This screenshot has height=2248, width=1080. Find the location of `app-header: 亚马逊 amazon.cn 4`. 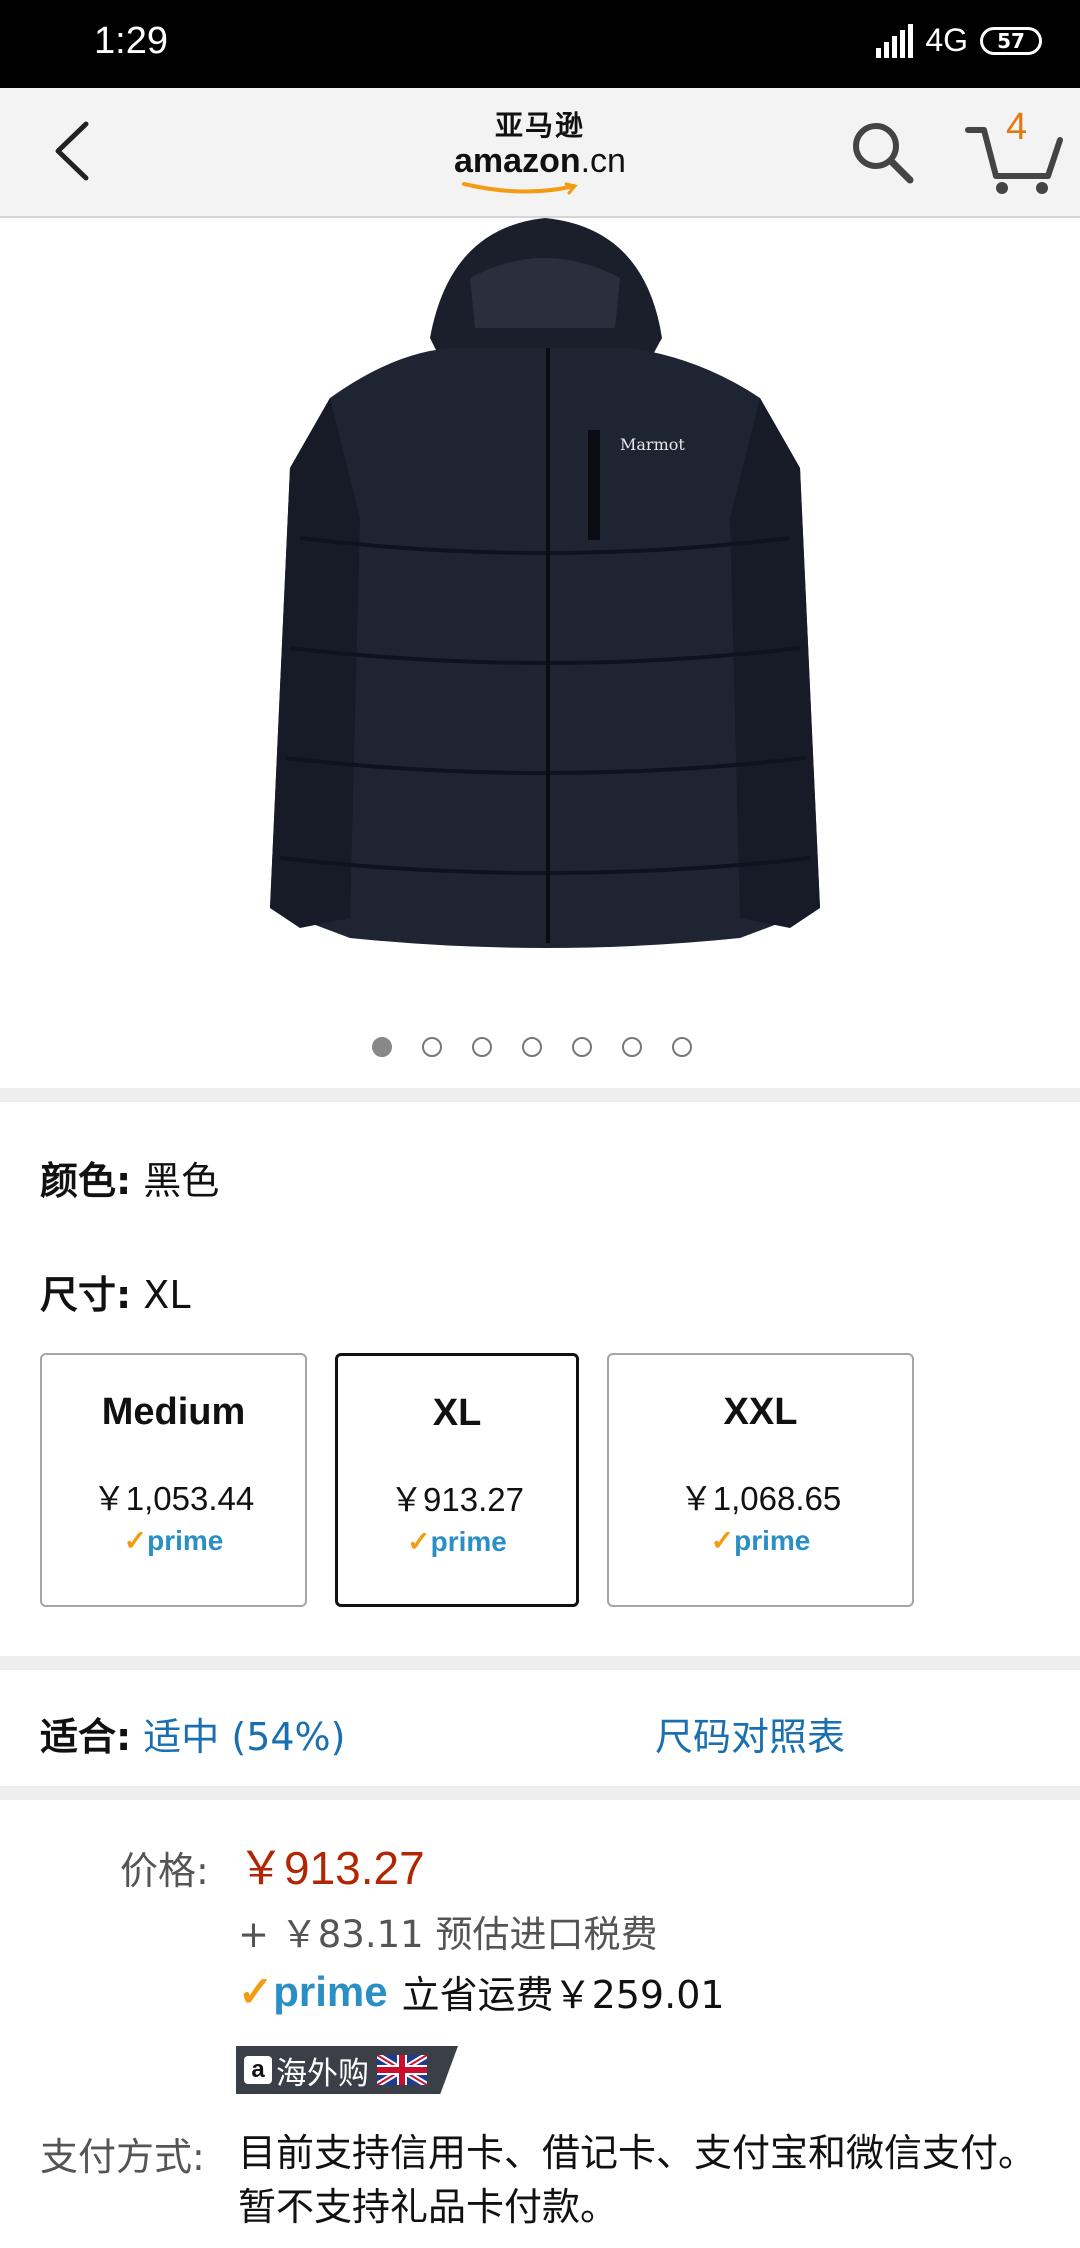

app-header: 亚马逊 amazon.cn 4 is located at coordinates (540, 153).